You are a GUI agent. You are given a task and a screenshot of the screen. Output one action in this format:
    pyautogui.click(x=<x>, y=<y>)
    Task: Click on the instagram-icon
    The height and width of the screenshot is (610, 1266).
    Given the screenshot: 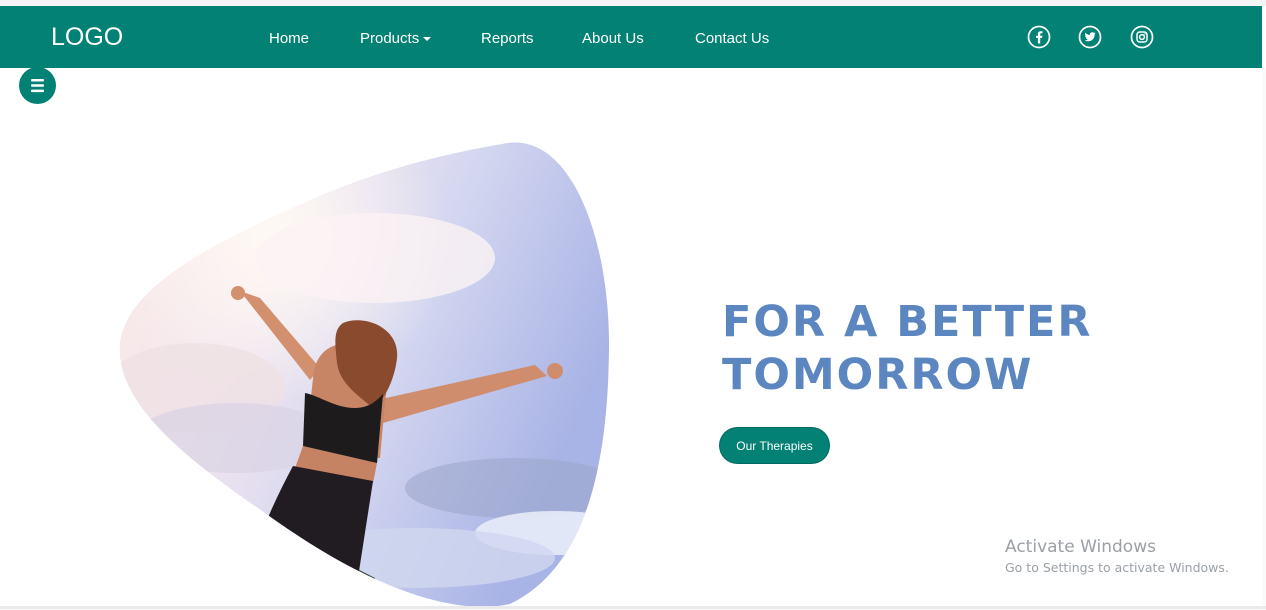 What is the action you would take?
    pyautogui.click(x=1142, y=37)
    